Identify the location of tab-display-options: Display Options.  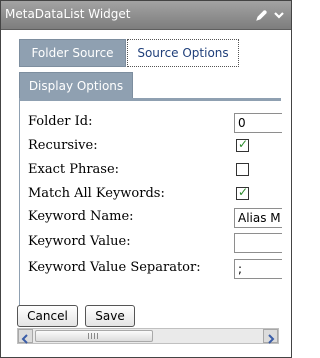
(76, 86).